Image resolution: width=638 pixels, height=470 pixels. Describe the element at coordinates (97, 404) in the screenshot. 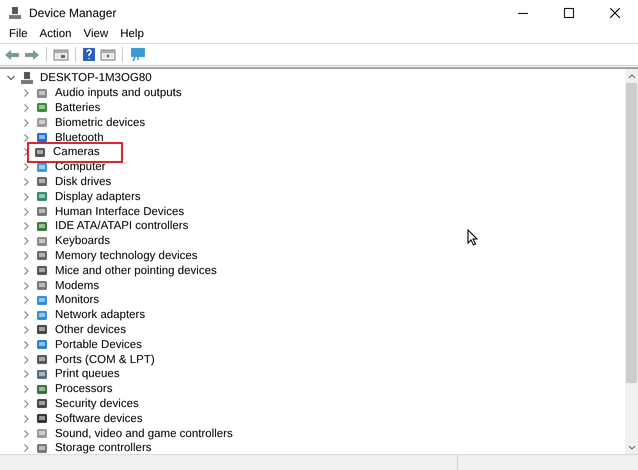

I see `tree-item: Security devices` at that location.